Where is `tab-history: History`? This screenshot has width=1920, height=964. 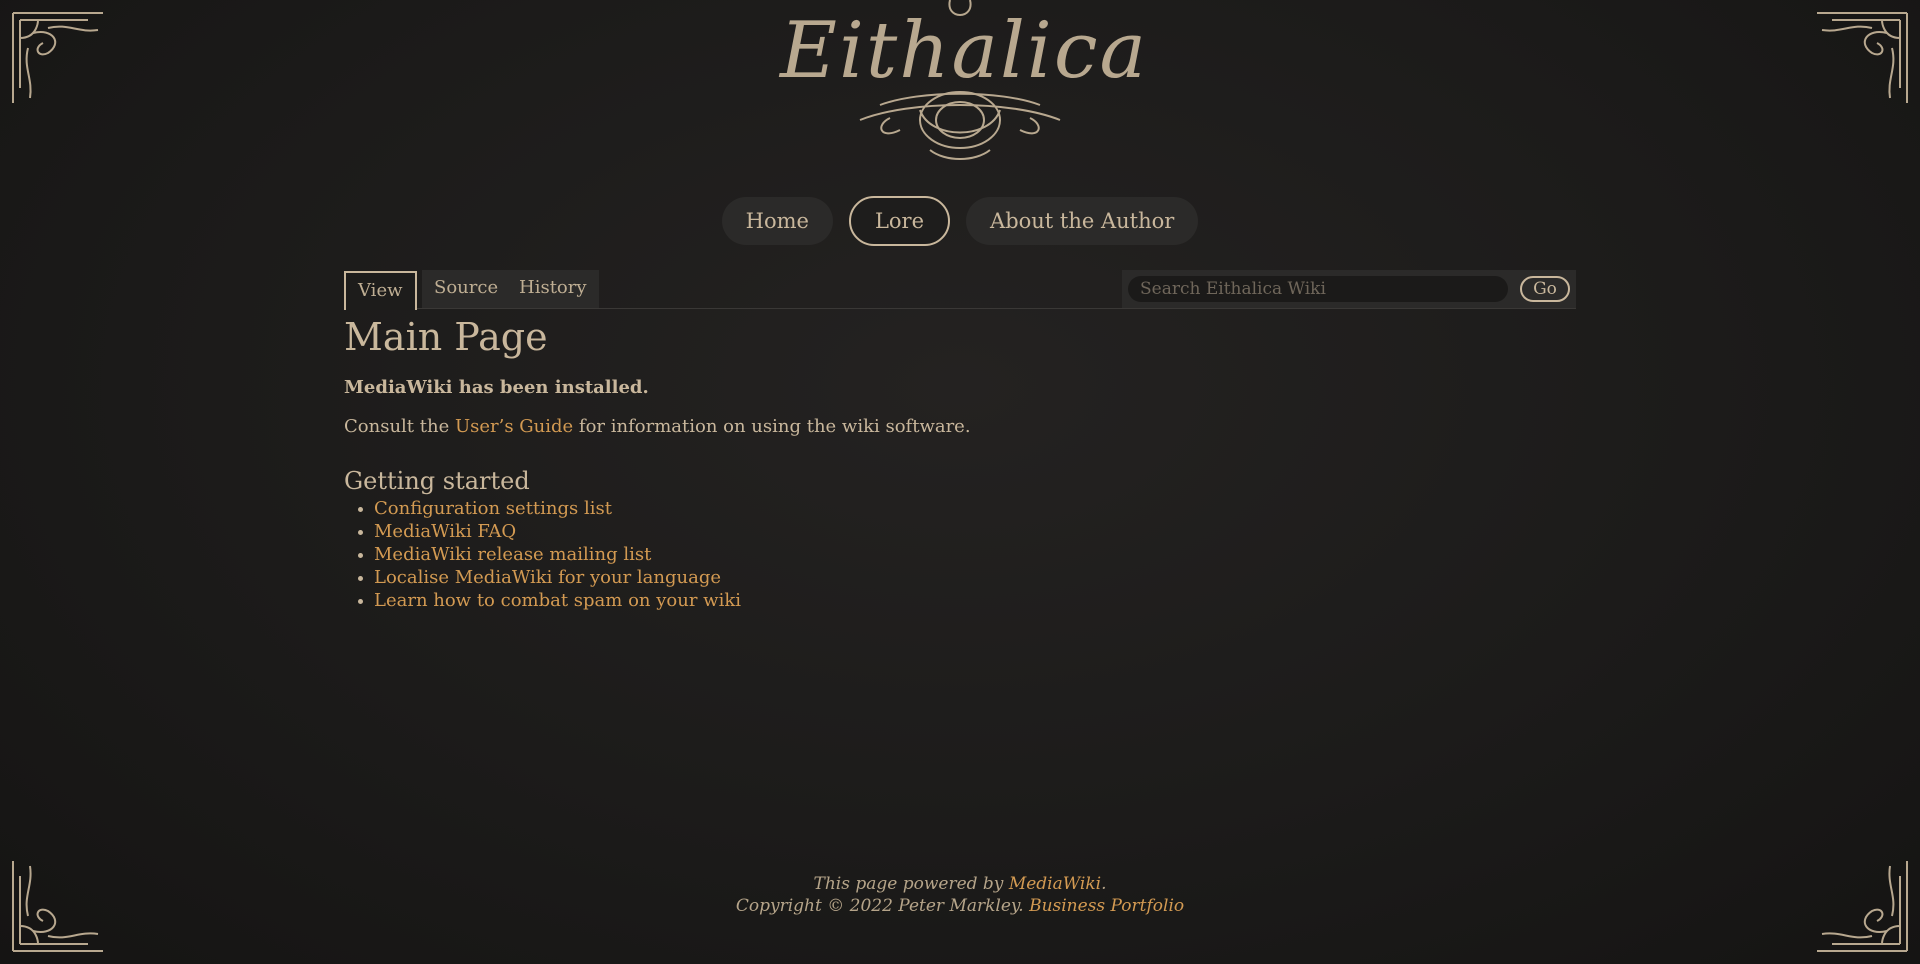 tab-history: History is located at coordinates (553, 289).